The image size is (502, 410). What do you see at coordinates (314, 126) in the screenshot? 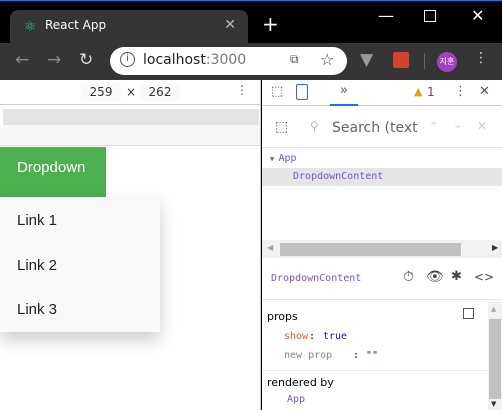
I see `search-icon: ⚲` at bounding box center [314, 126].